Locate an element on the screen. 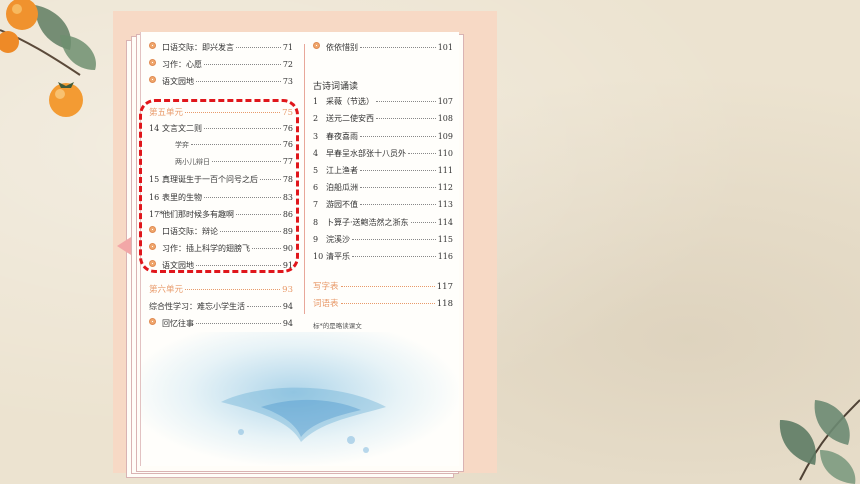 The image size is (860, 484). poem-title: 春夜喜雨 is located at coordinates (342, 136).